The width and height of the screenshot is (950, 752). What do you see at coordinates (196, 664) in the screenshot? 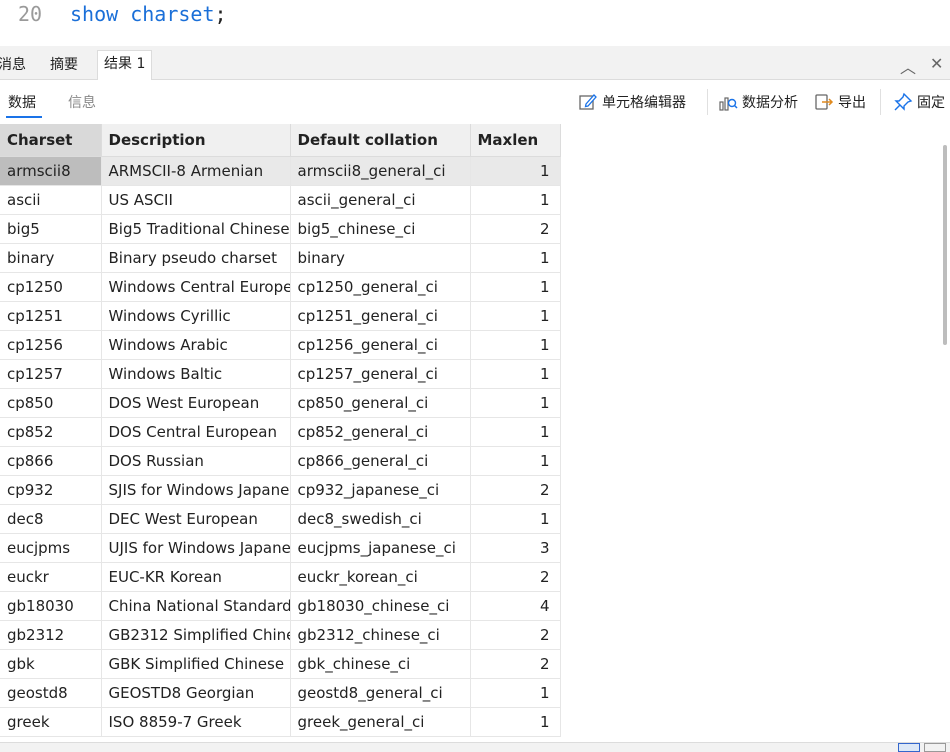
I see `table-cell: GBK Simplified Chinese` at bounding box center [196, 664].